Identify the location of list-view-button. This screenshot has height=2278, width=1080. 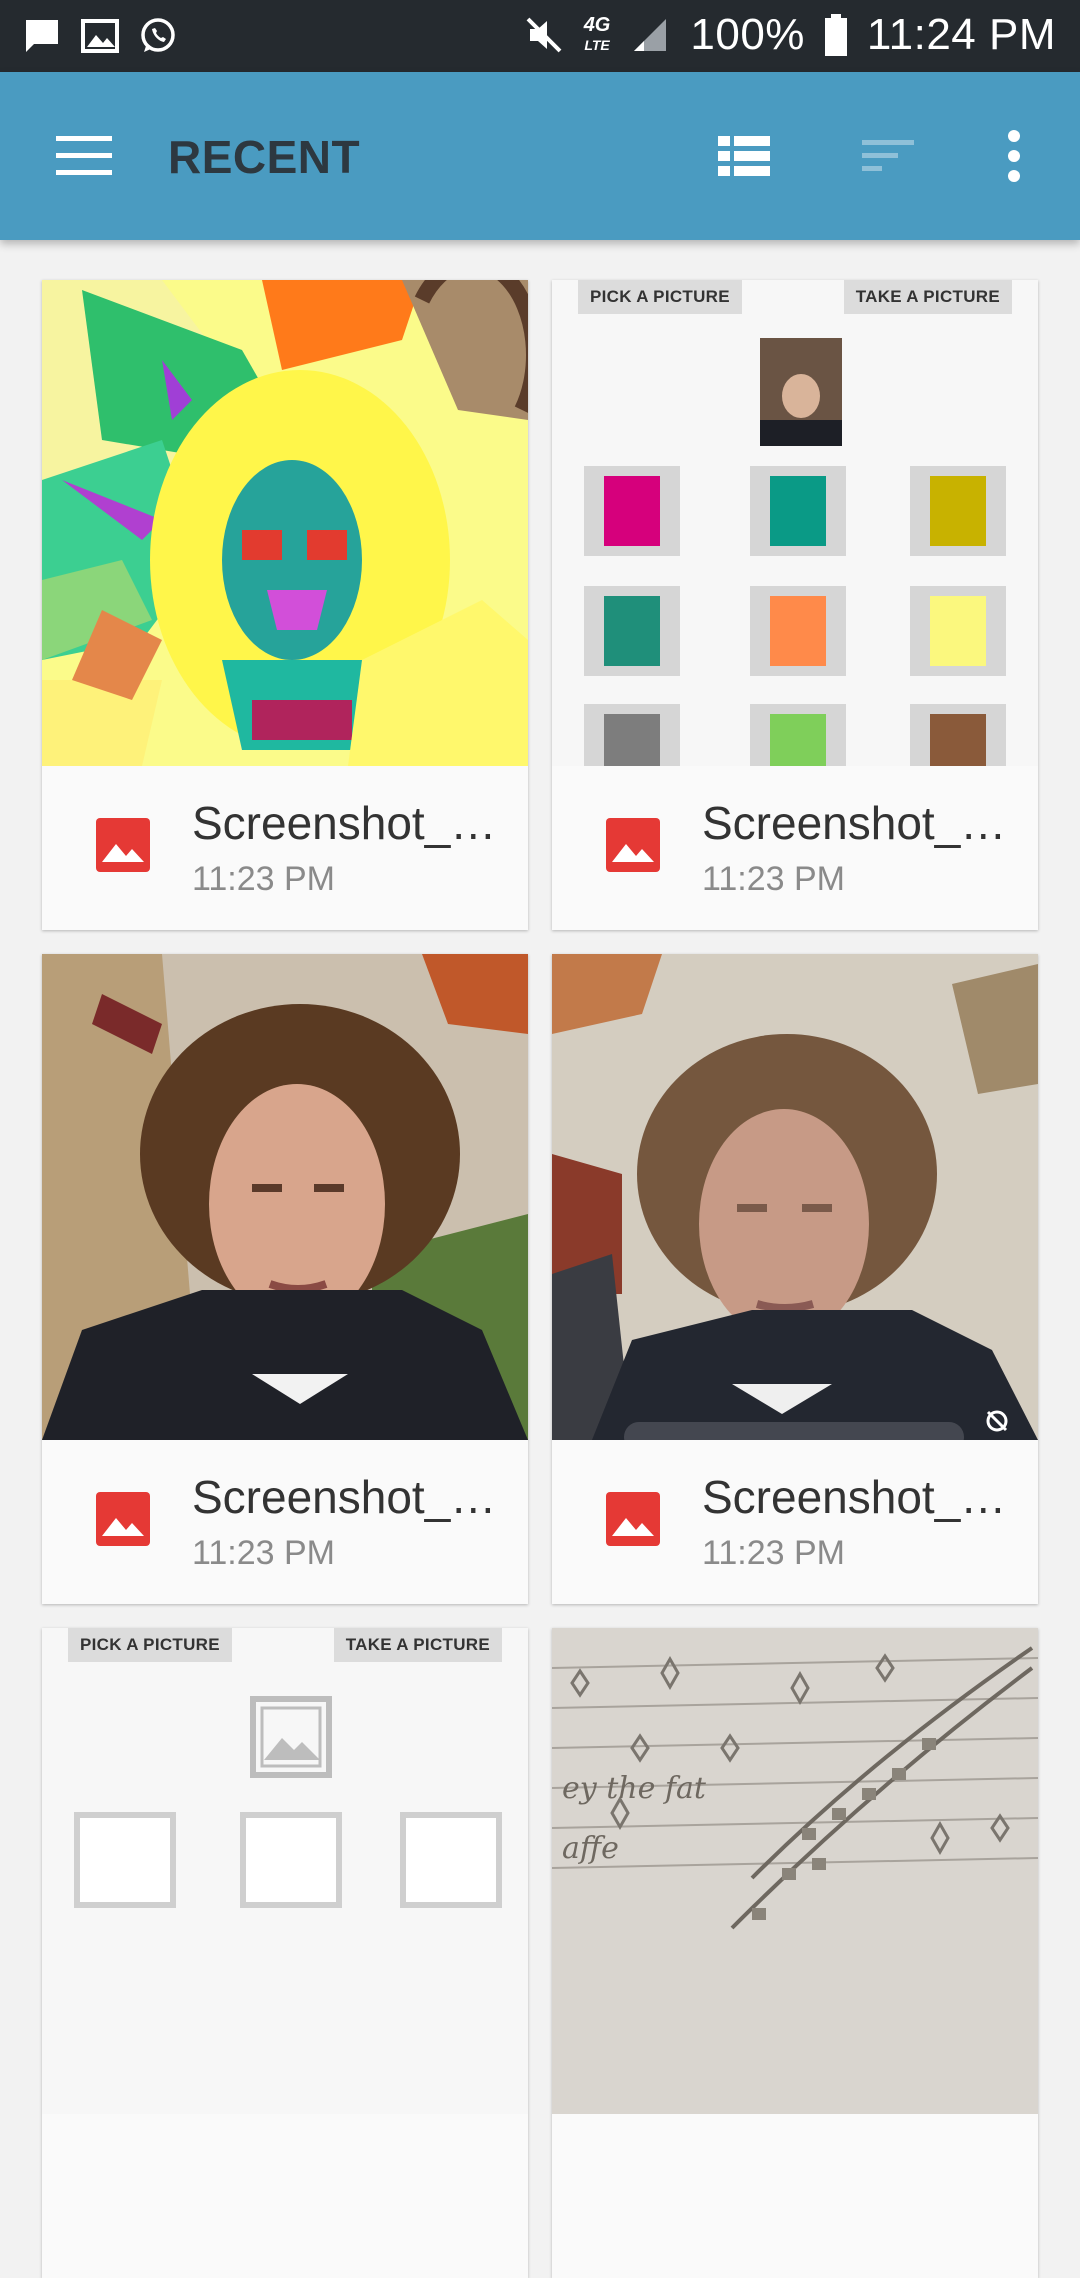
(744, 156).